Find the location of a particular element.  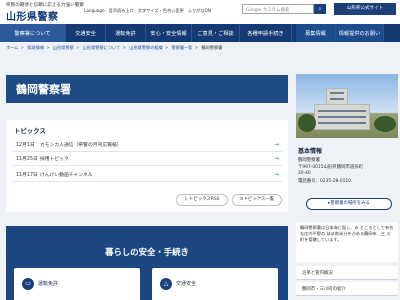

font-size-link: 文字サイズ・色合い変更 is located at coordinates (161, 11).